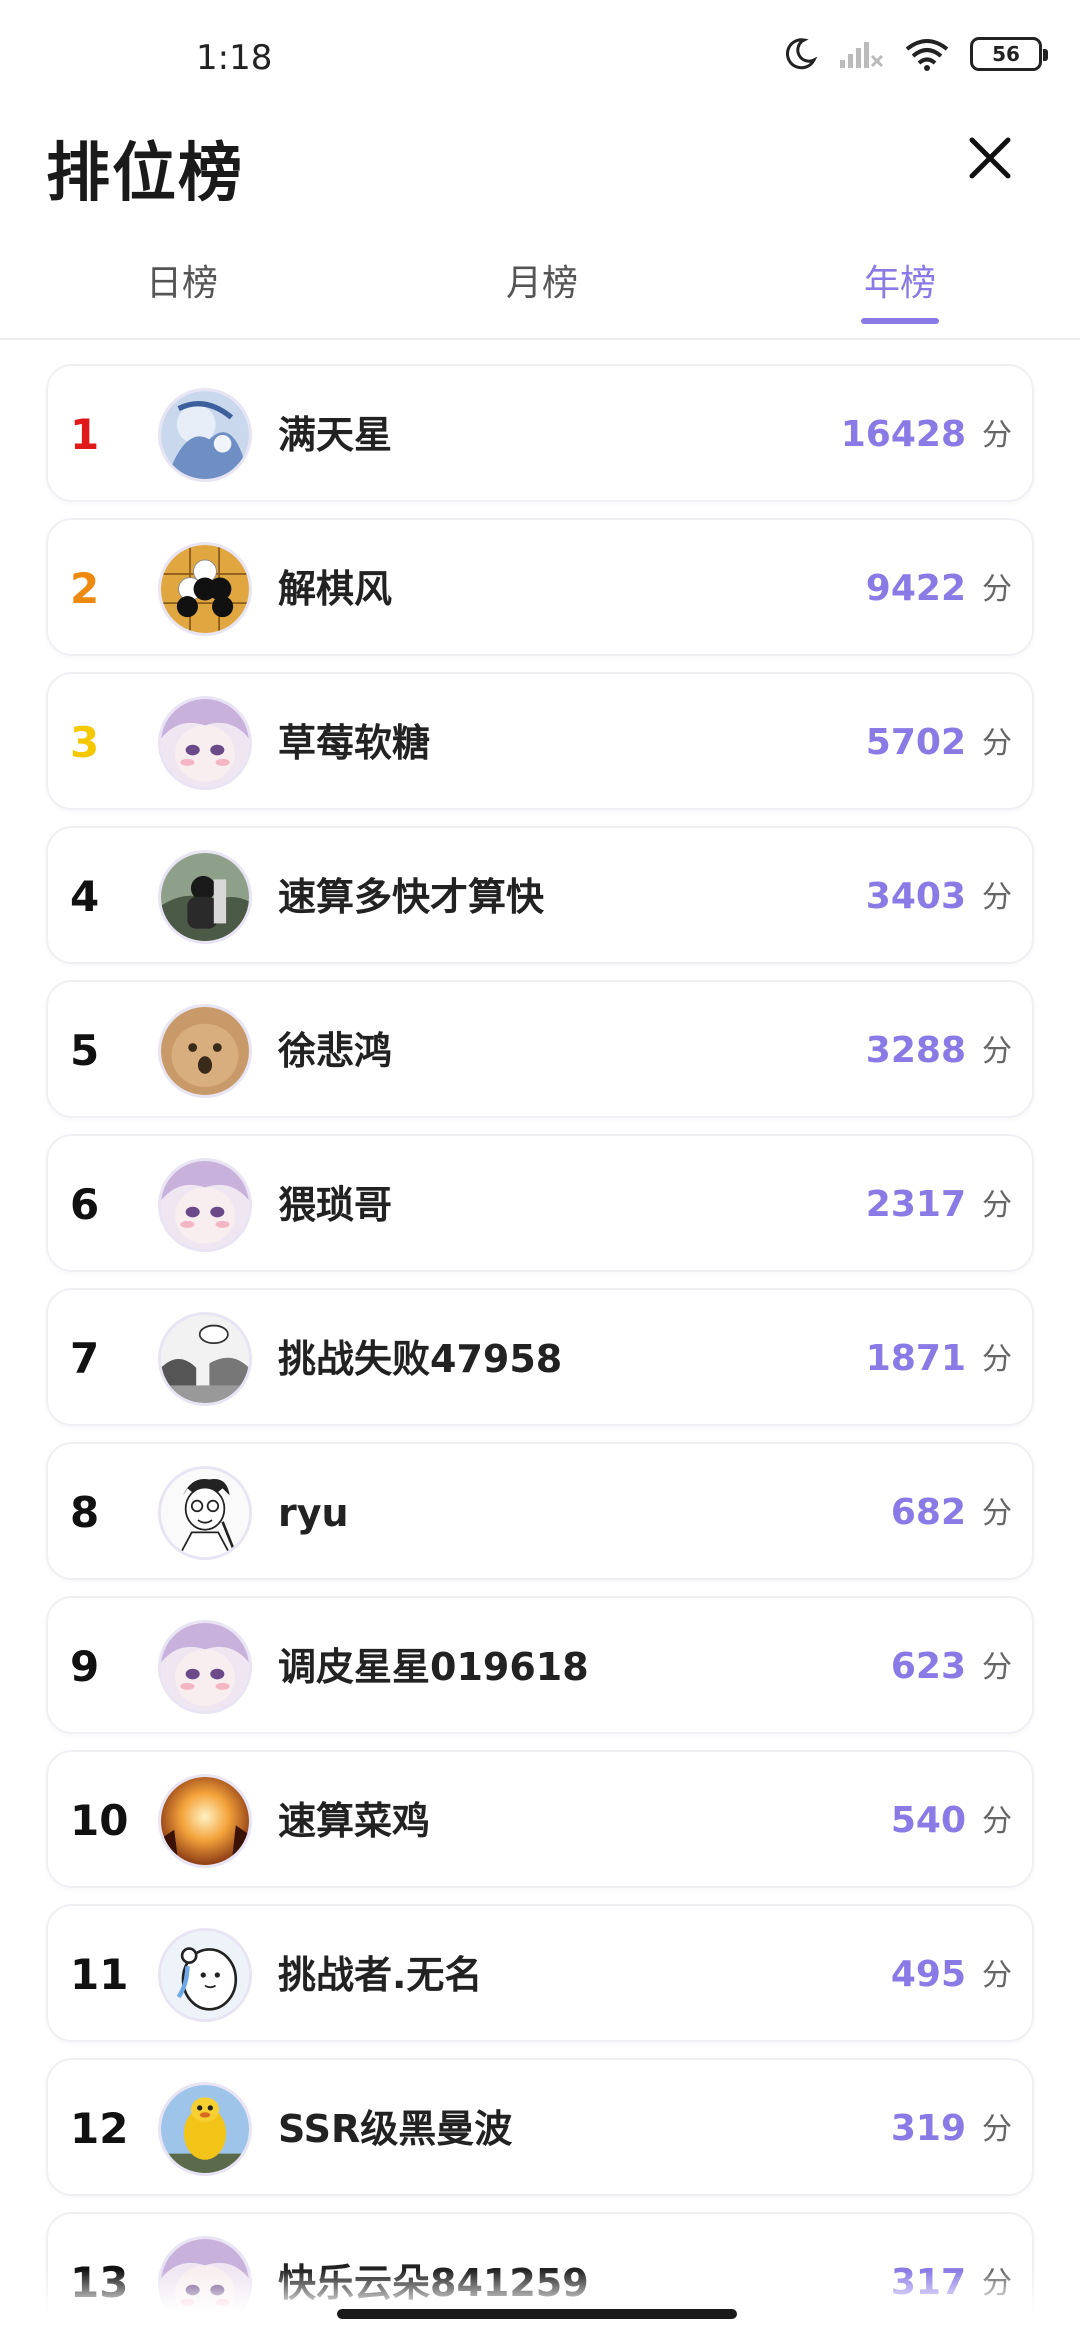 The width and height of the screenshot is (1080, 2340). What do you see at coordinates (540, 587) in the screenshot?
I see `leaderboard-row: 2 解棋风 9422 分` at bounding box center [540, 587].